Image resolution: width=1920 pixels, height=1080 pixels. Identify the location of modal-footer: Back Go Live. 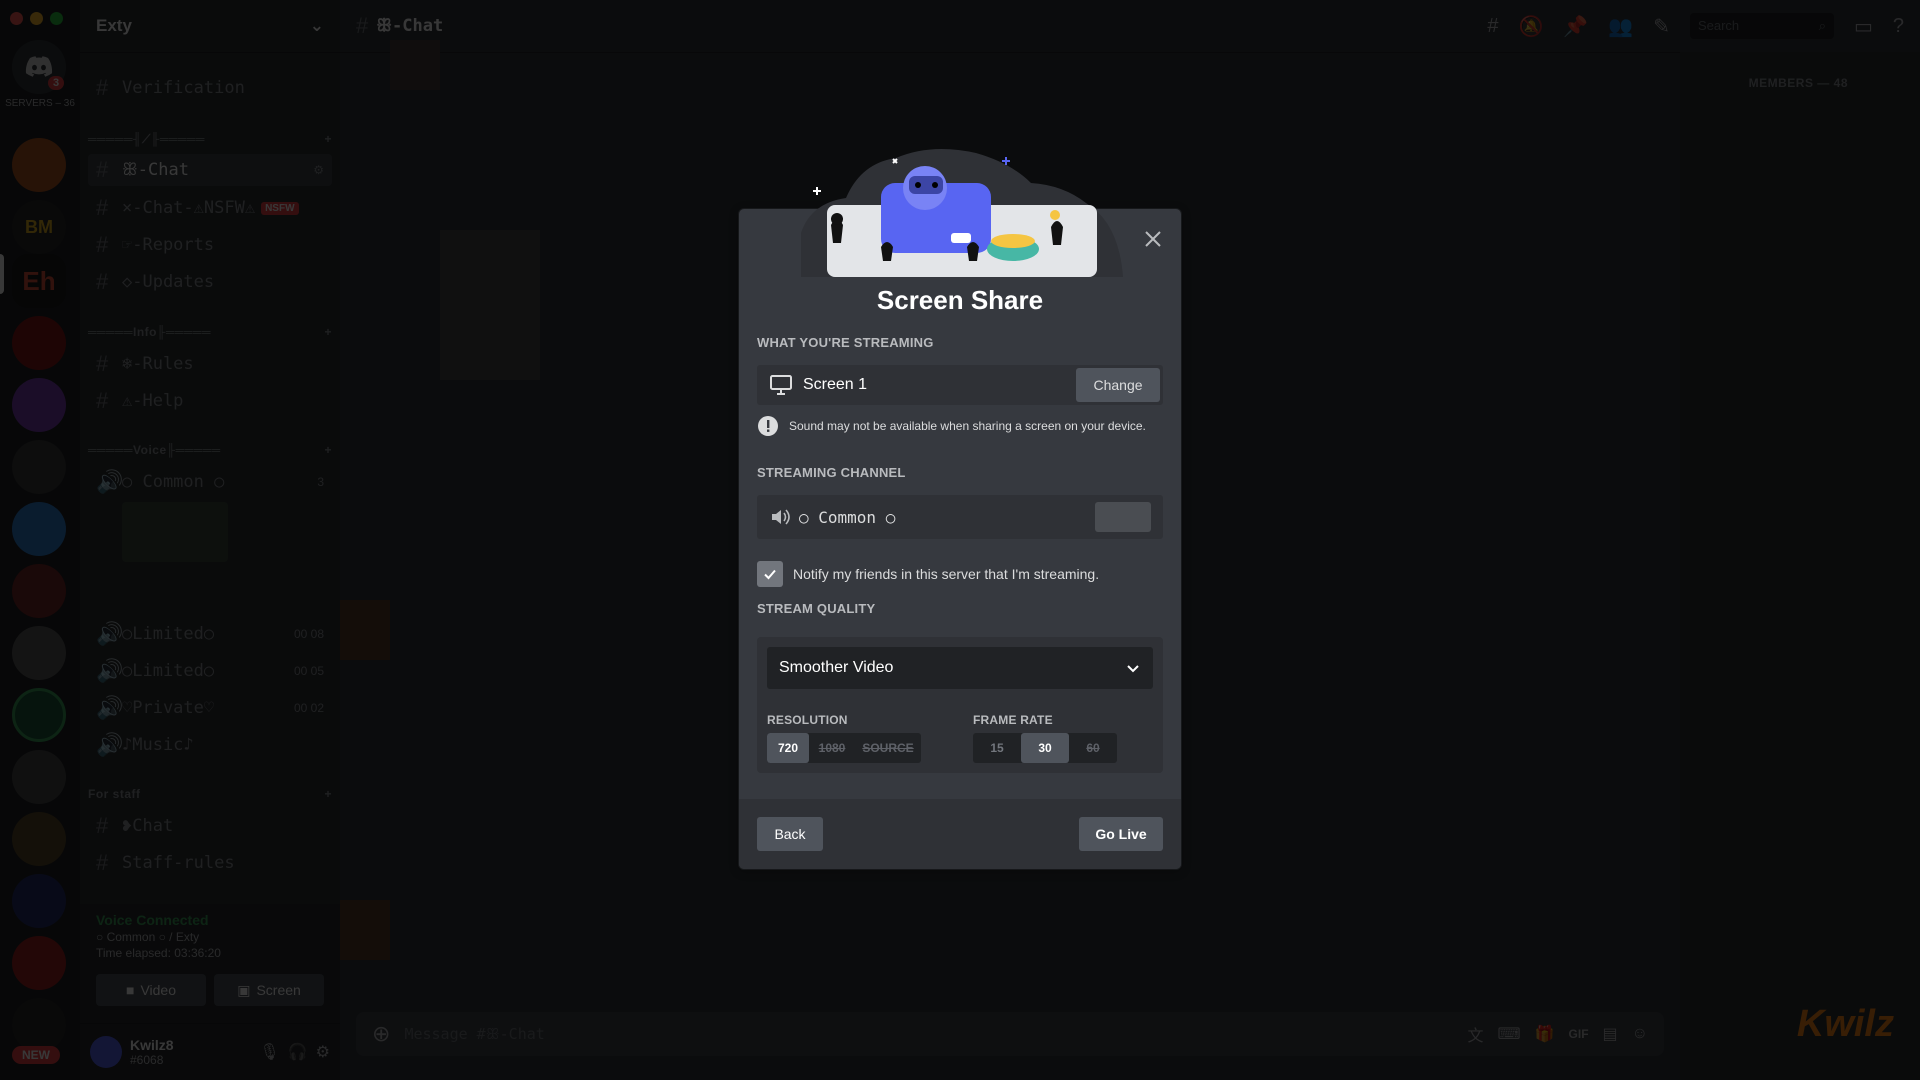
(960, 834).